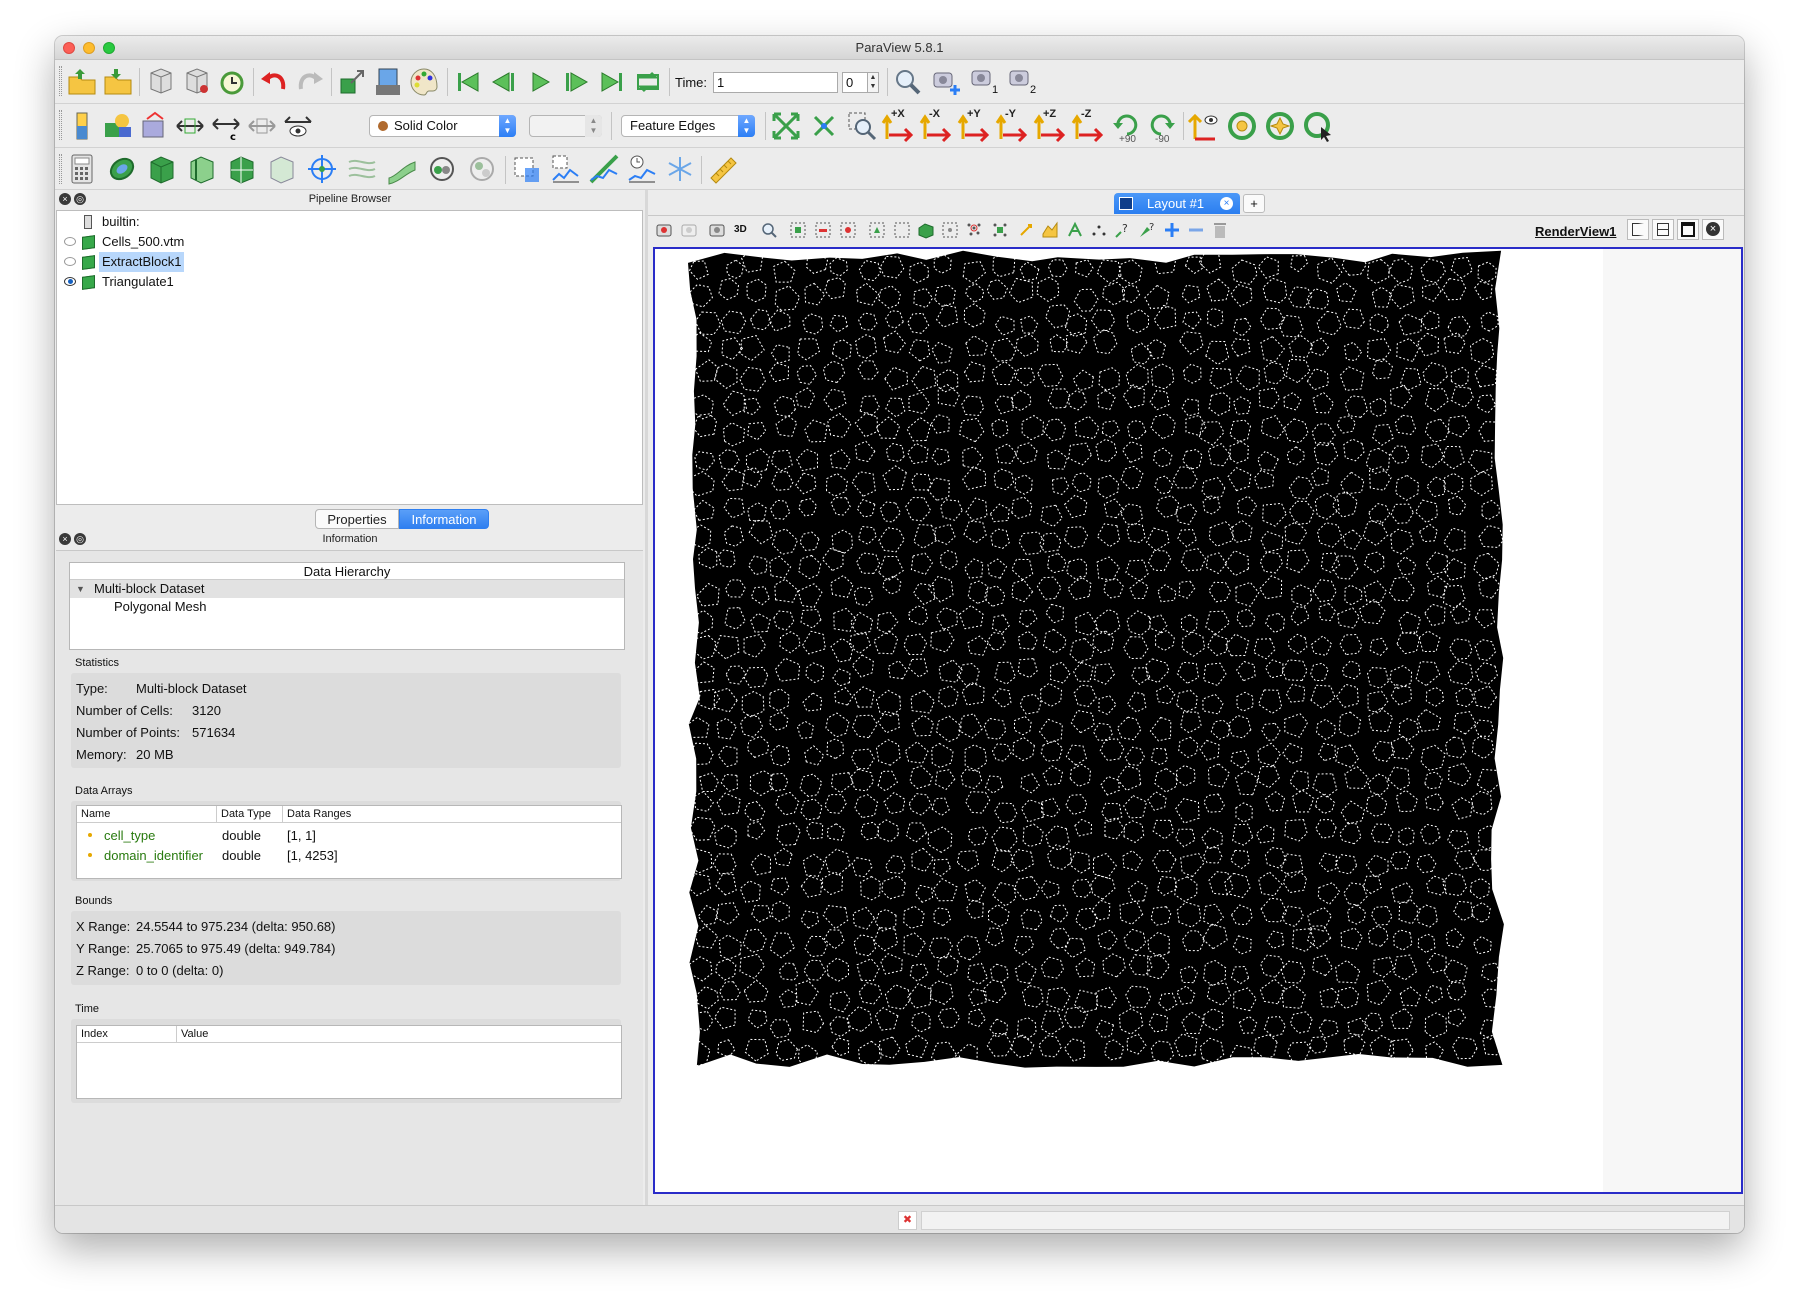  I want to click on select-points-through-icon, so click(877, 230).